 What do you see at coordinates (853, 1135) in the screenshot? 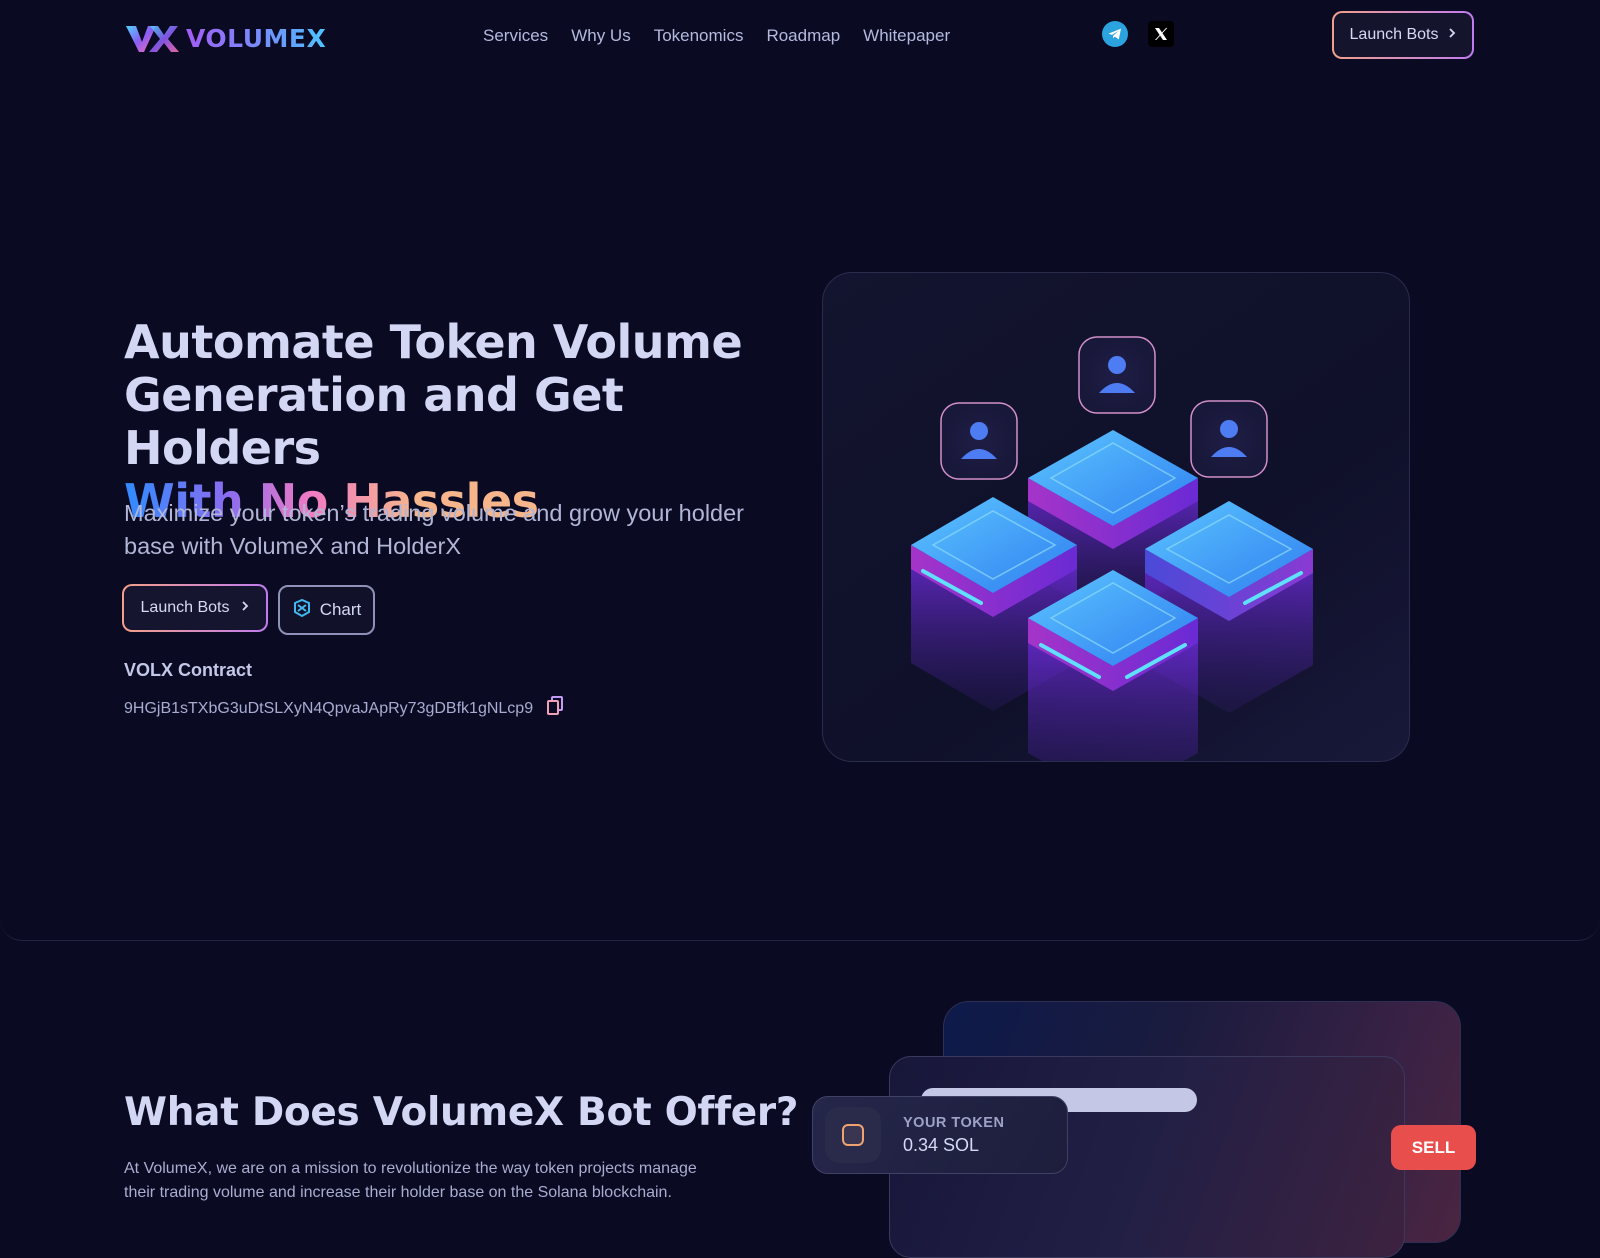
I see `token-icon` at bounding box center [853, 1135].